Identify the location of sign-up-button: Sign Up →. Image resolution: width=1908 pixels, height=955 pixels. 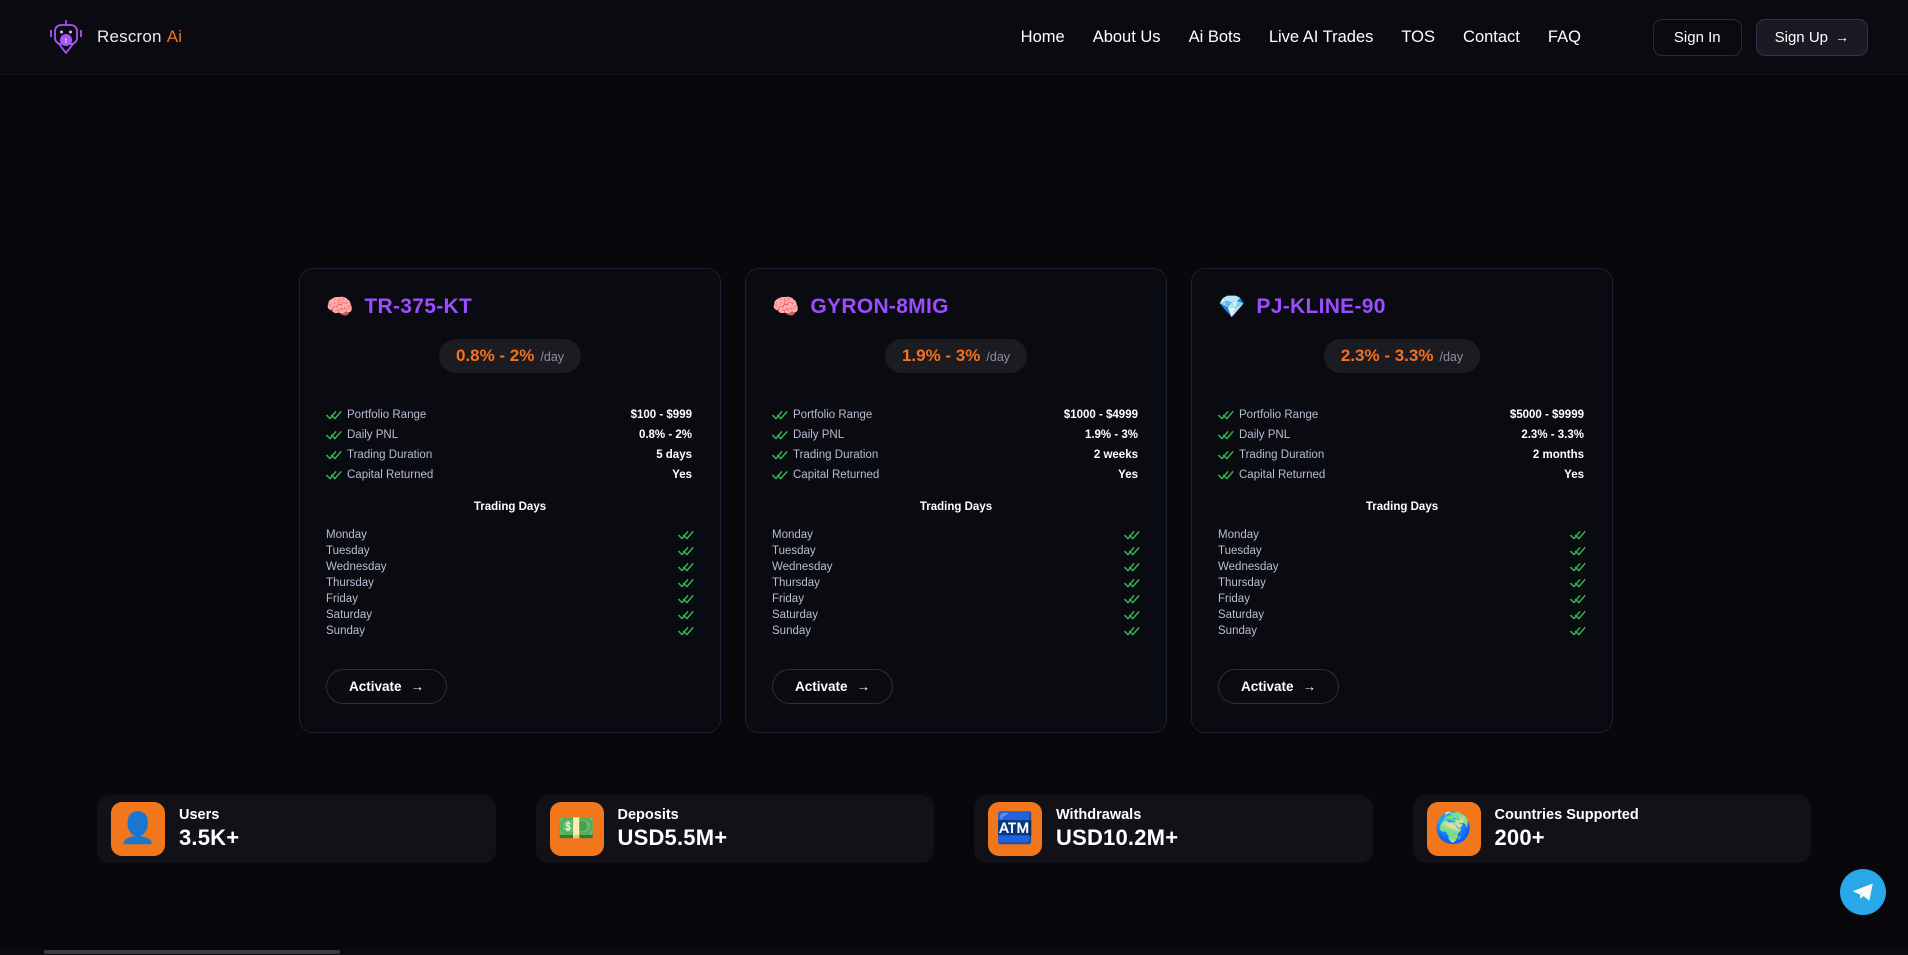
(1811, 37).